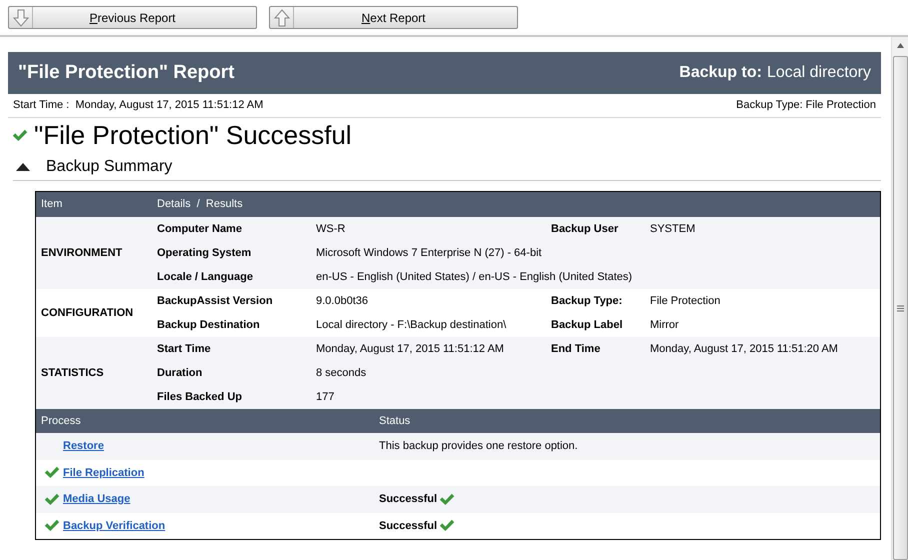 Image resolution: width=908 pixels, height=560 pixels. I want to click on process-link: Restore, so click(83, 446).